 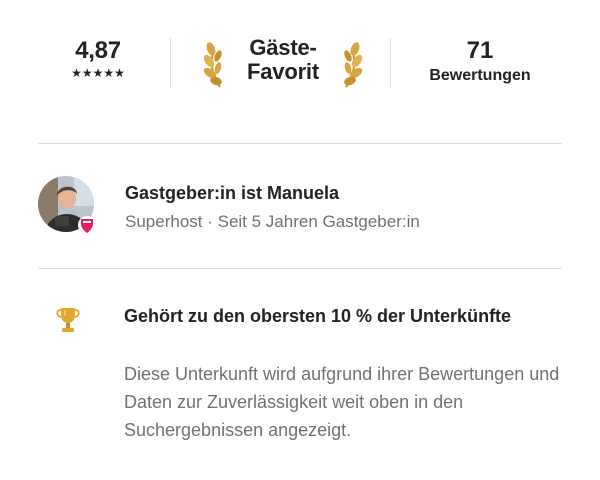 What do you see at coordinates (283, 47) in the screenshot?
I see `badge-line-1: Gäste-` at bounding box center [283, 47].